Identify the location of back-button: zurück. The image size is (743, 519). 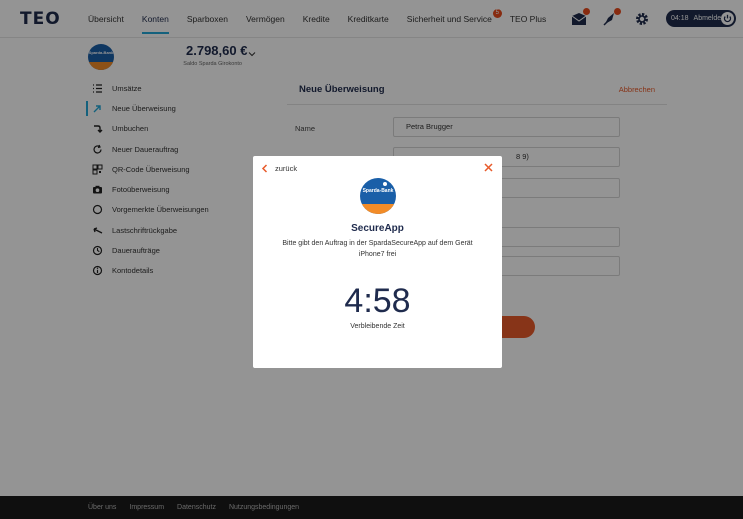
(279, 168).